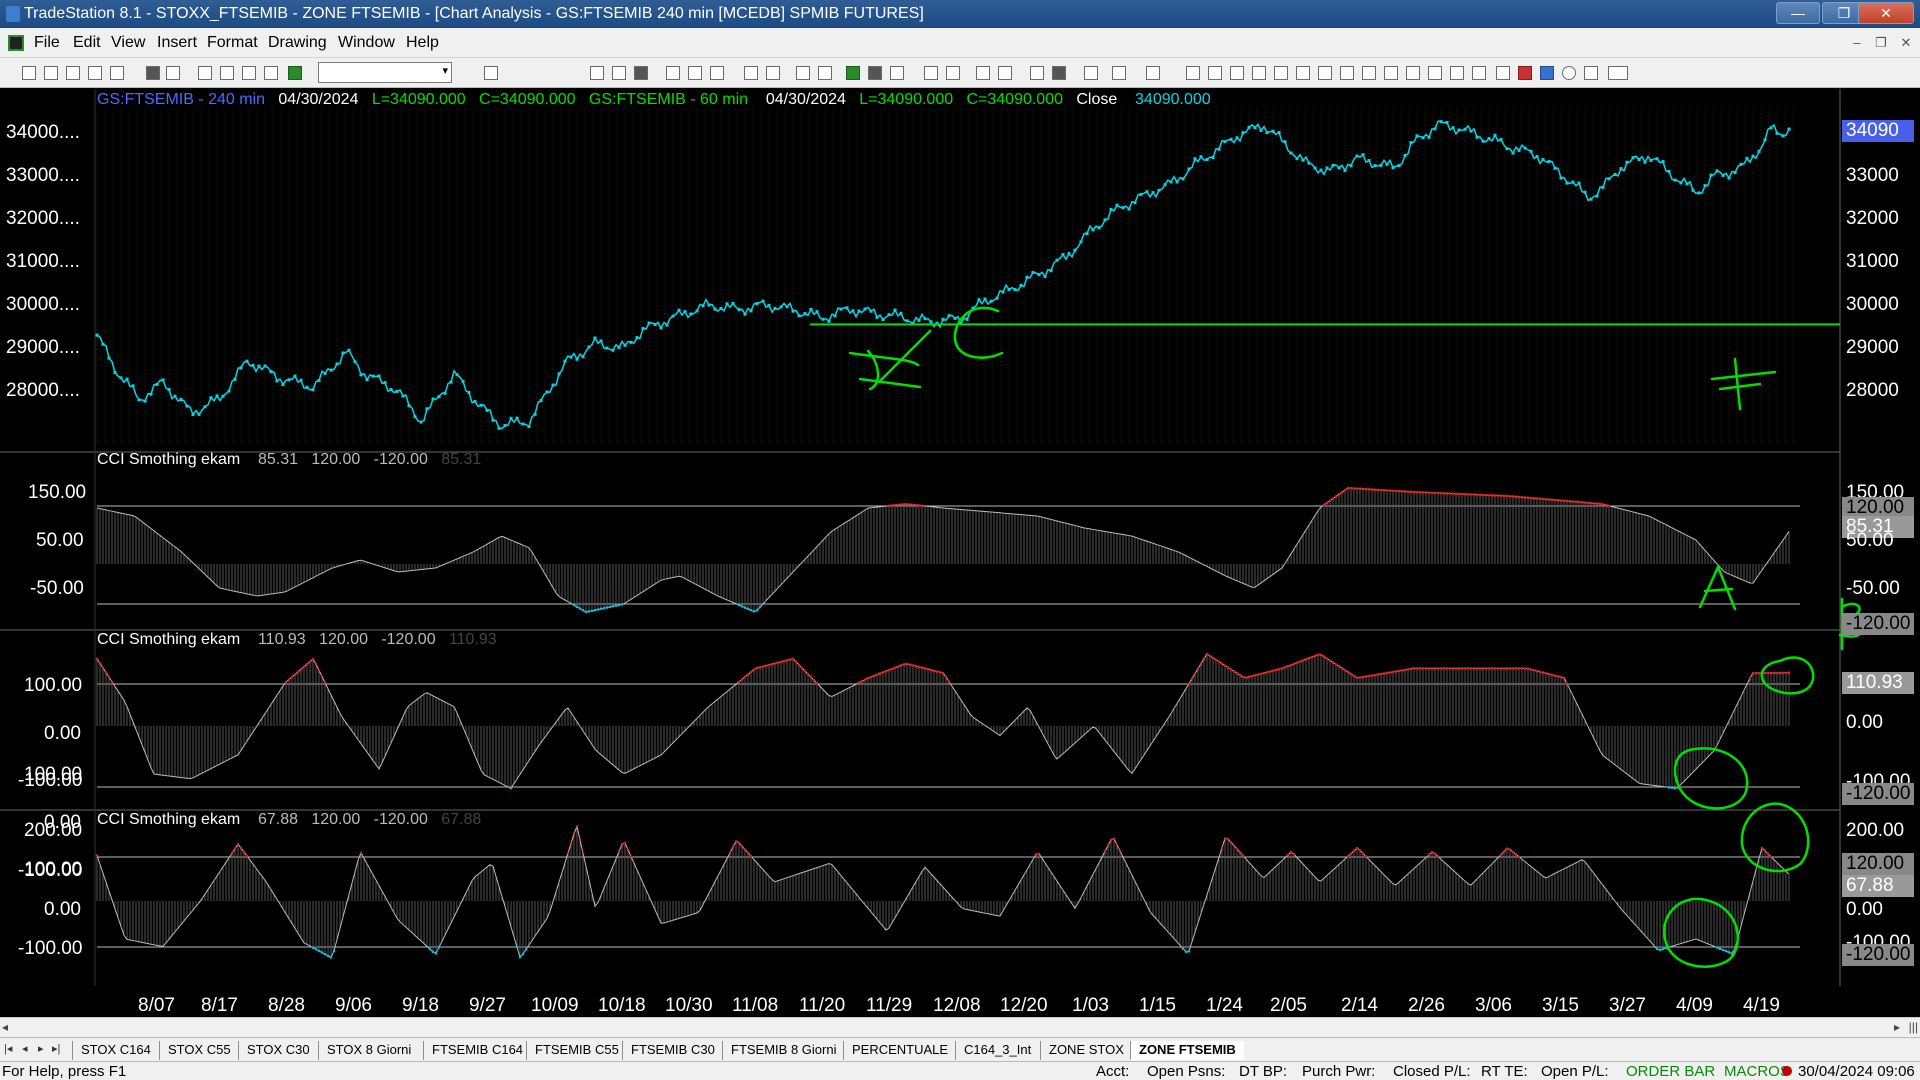 The image size is (1920, 1080). I want to click on tab-zone-ftsemib: ZONE FTSEMIB, so click(1187, 1050).